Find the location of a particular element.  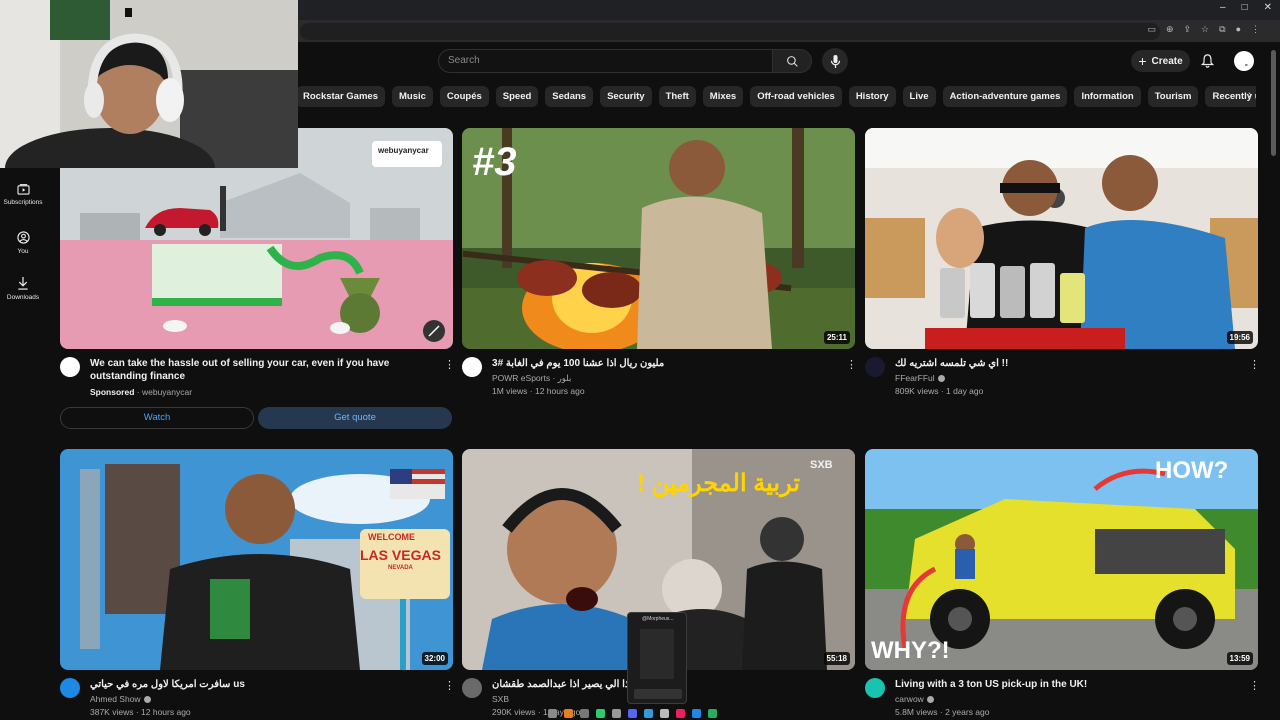

filter-chip: Sedans is located at coordinates (569, 96).